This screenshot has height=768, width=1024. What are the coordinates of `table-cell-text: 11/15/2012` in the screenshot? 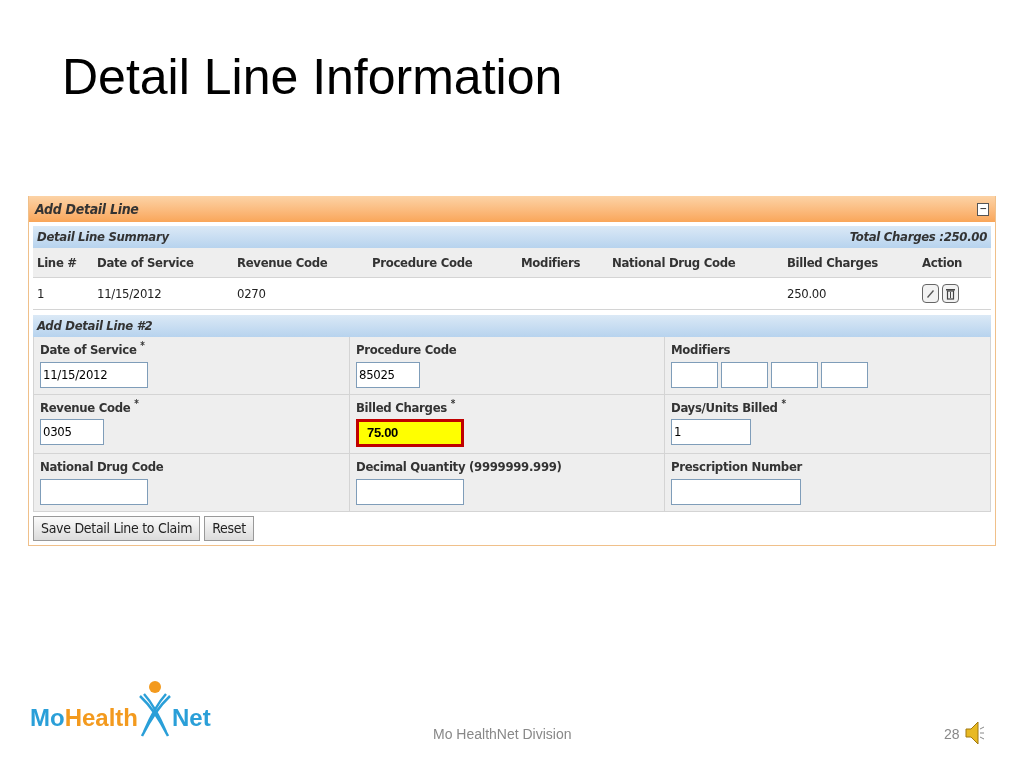 It's located at (129, 293).